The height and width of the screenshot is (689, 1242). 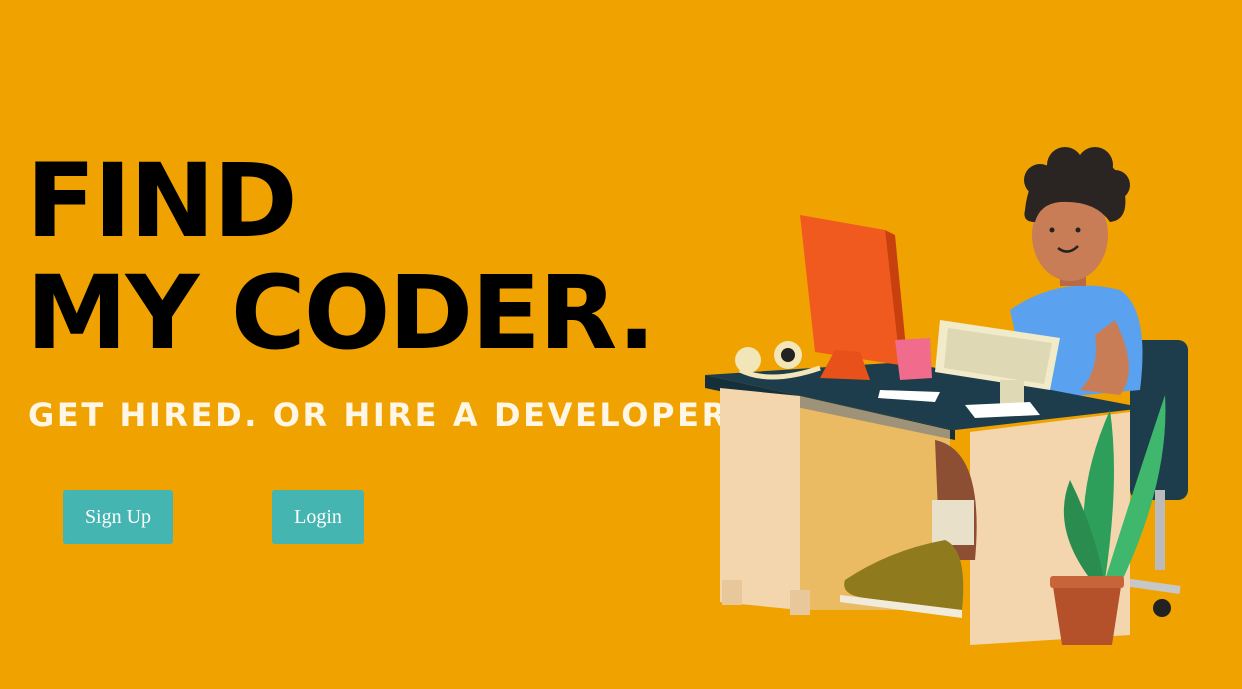 What do you see at coordinates (341, 313) in the screenshot?
I see `hero-title-line-2: MY CODER.` at bounding box center [341, 313].